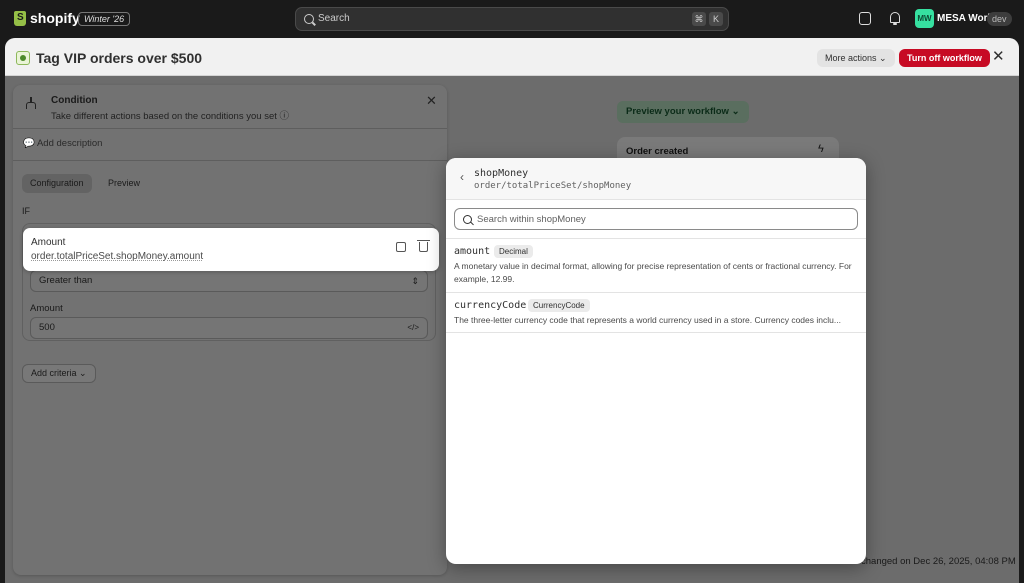 This screenshot has height=583, width=1024. I want to click on field-name: amount, so click(472, 251).